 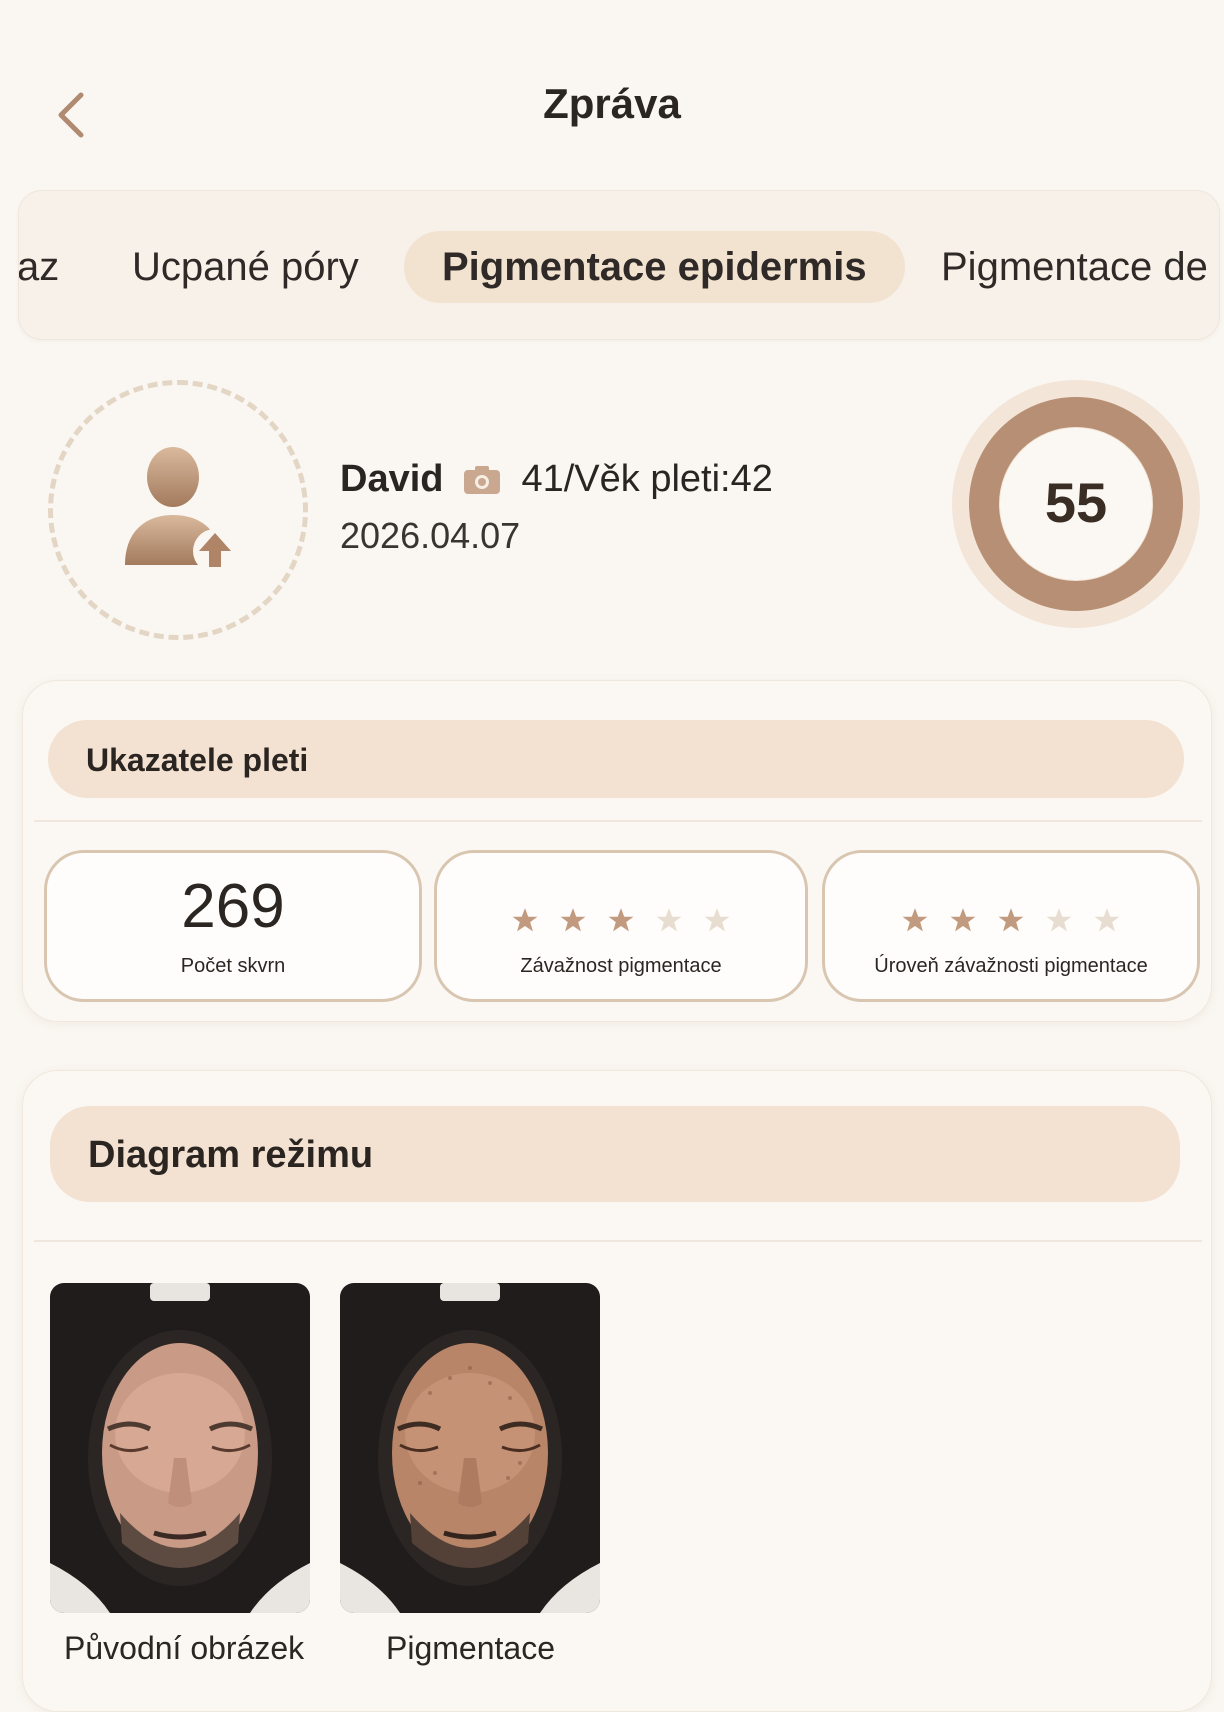 I want to click on metric-label: Úroveň závažnosti pigmentace, so click(x=1011, y=966).